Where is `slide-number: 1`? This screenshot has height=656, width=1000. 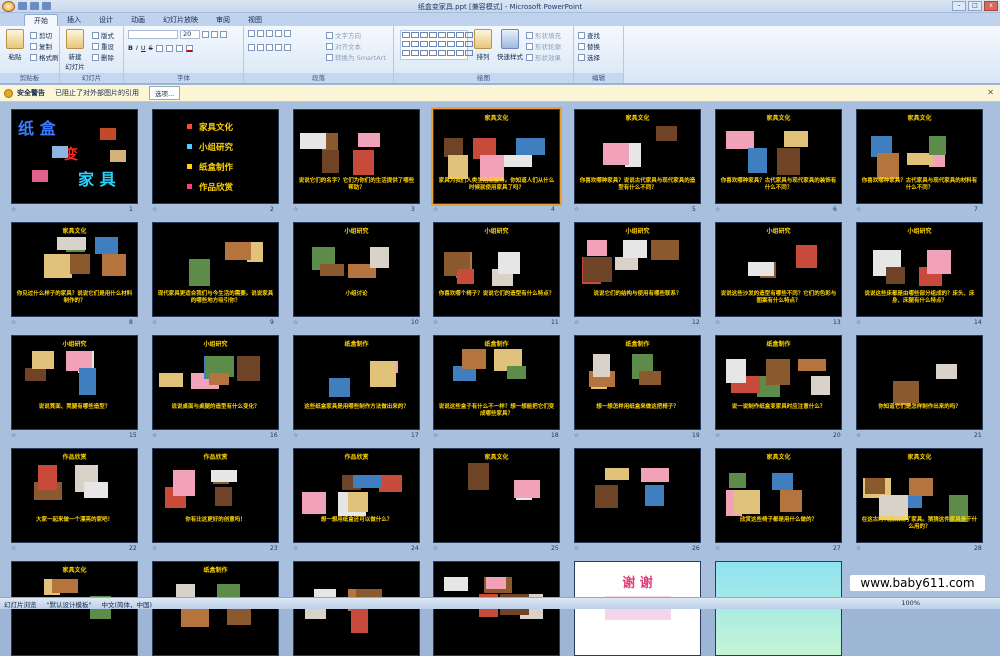
slide-number: 1 is located at coordinates (131, 209).